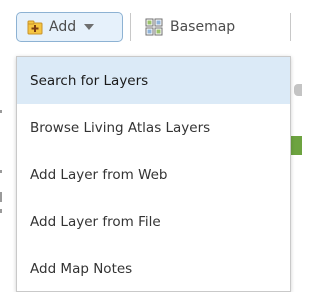  What do you see at coordinates (89, 80) in the screenshot?
I see `menu-item-label: Search for Layers` at bounding box center [89, 80].